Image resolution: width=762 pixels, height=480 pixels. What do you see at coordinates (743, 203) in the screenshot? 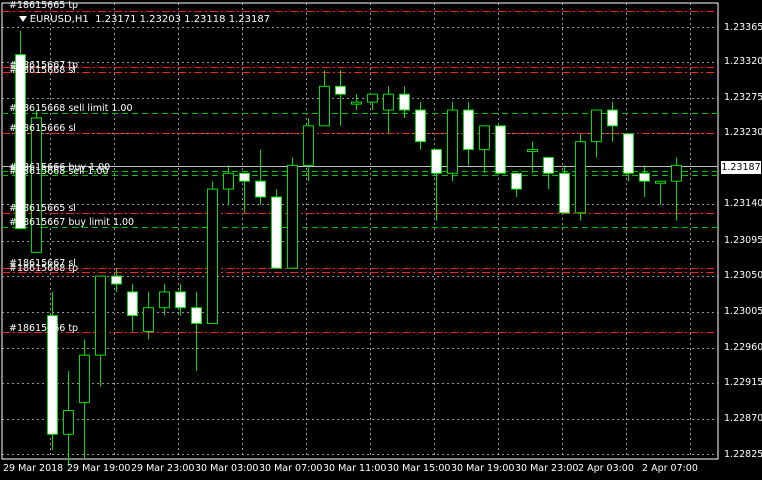
I see `y-tick-label: 1.23140` at bounding box center [743, 203].